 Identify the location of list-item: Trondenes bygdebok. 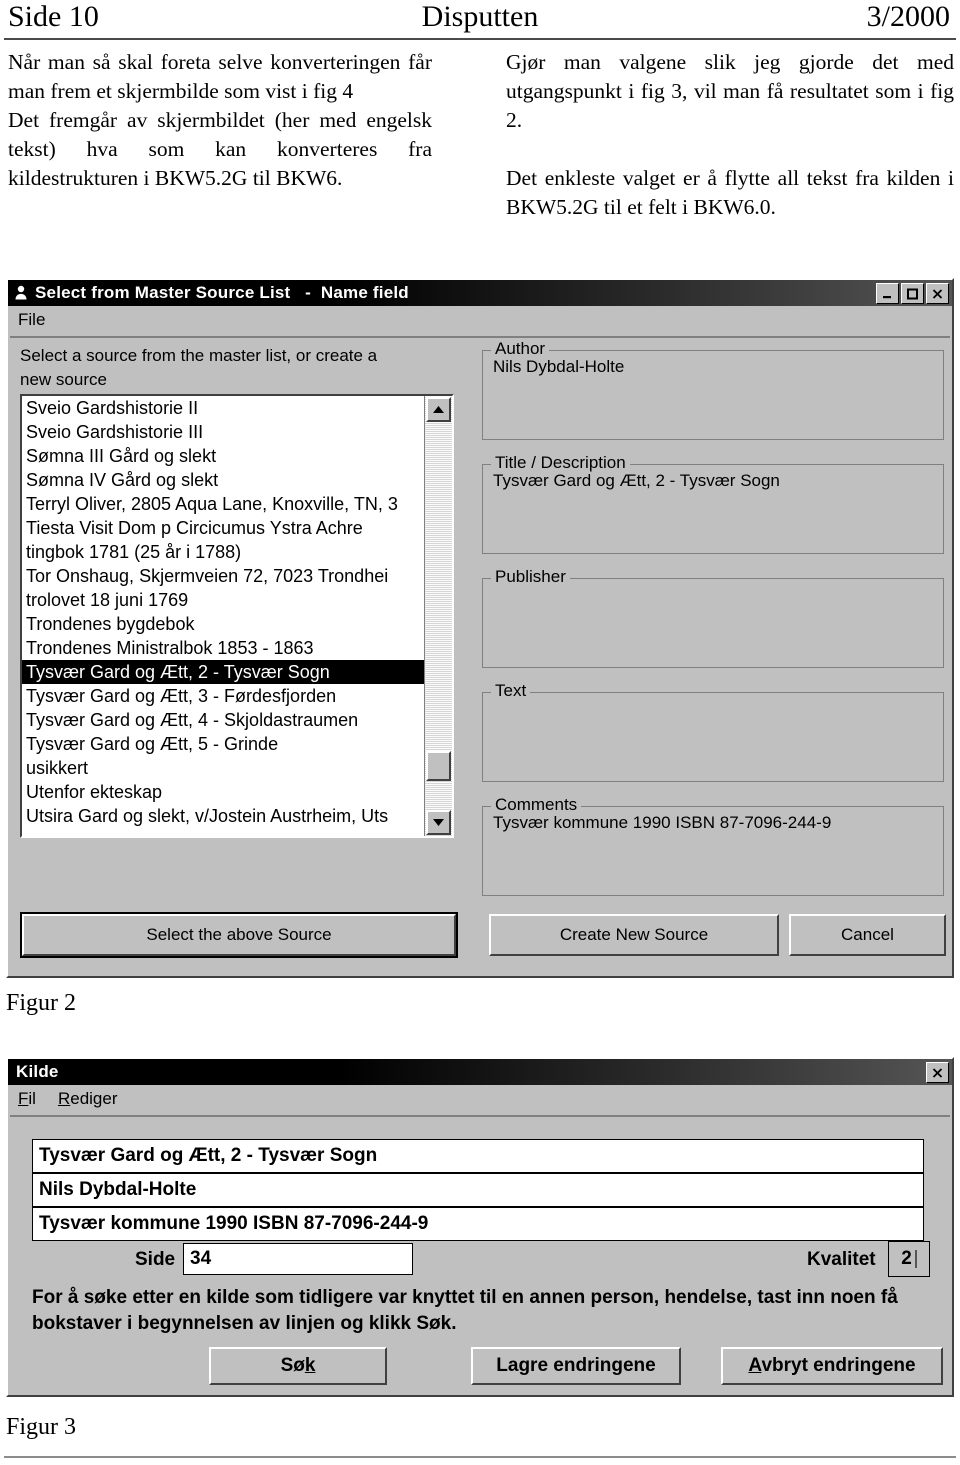
(224, 624).